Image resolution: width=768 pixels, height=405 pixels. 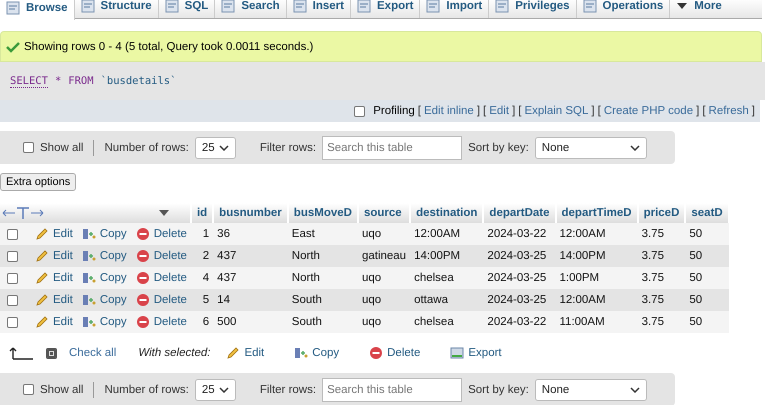 I want to click on caret-icon, so click(x=682, y=6).